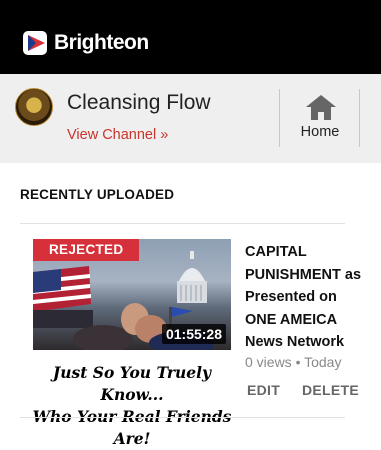 The image size is (381, 450). I want to click on brighteon-logo-icon, so click(38, 43).